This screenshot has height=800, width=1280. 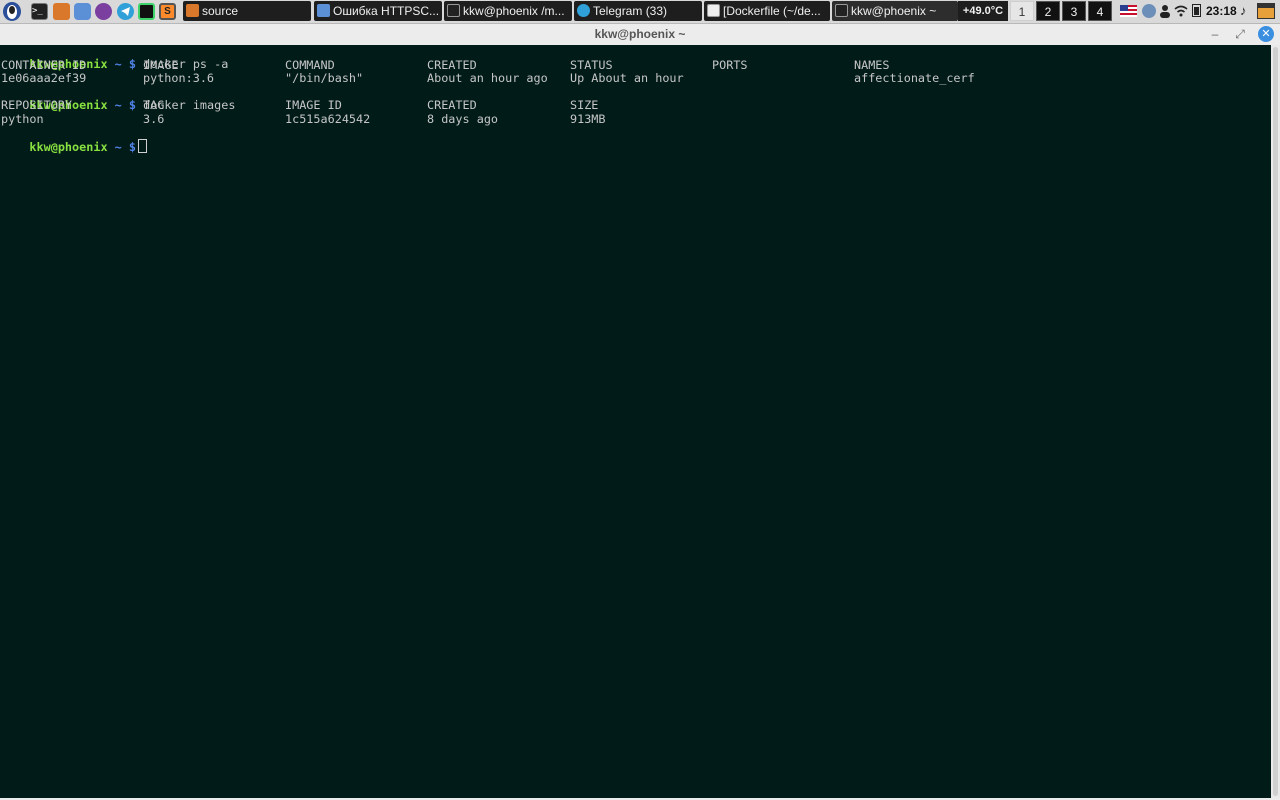 I want to click on ps-cell: Up About an hour, so click(x=627, y=78).